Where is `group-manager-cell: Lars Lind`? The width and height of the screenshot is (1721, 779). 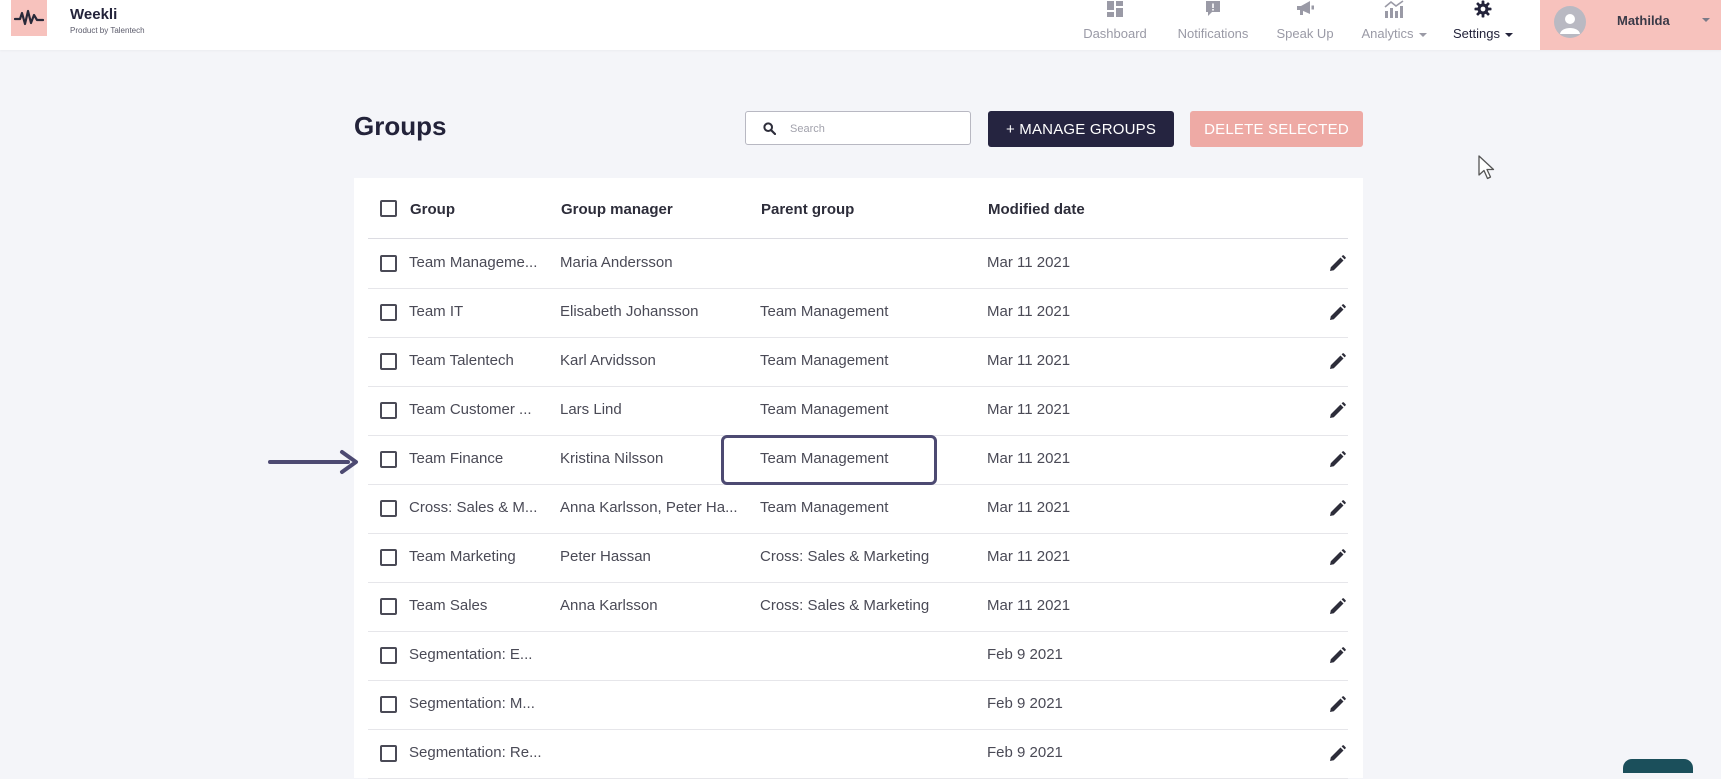 group-manager-cell: Lars Lind is located at coordinates (591, 409).